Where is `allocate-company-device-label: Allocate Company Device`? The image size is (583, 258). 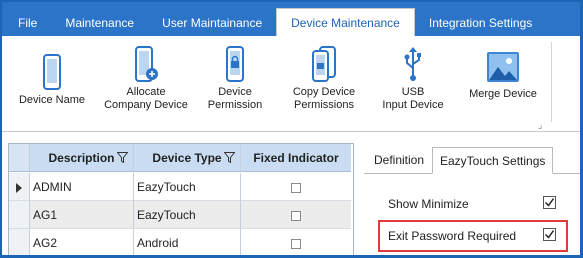 allocate-company-device-label: Allocate Company Device is located at coordinates (146, 98).